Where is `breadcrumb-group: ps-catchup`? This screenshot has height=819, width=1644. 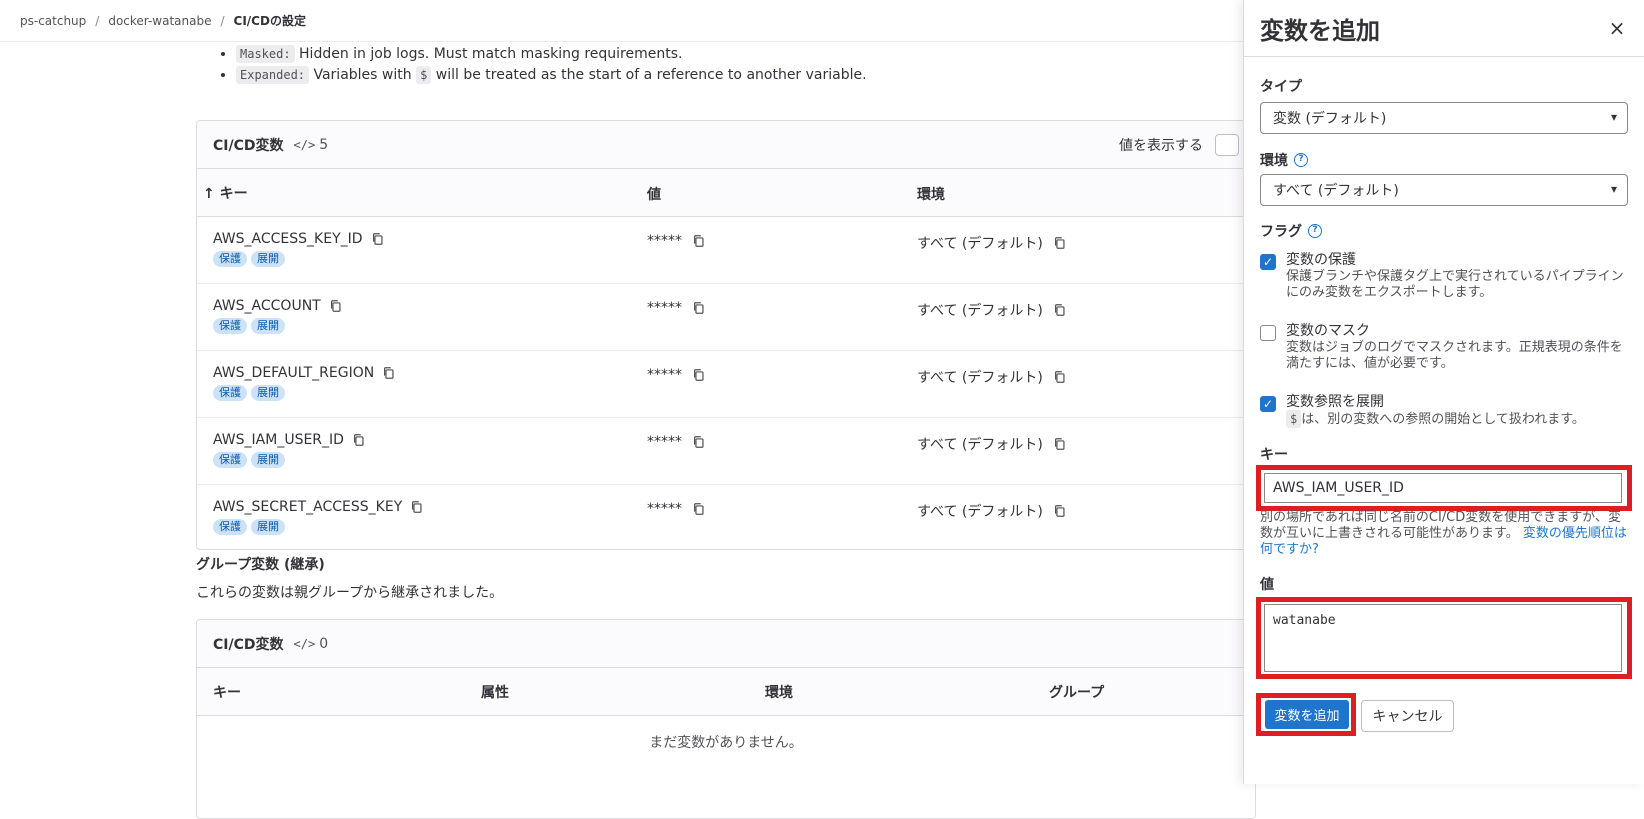
breadcrumb-group: ps-catchup is located at coordinates (53, 21).